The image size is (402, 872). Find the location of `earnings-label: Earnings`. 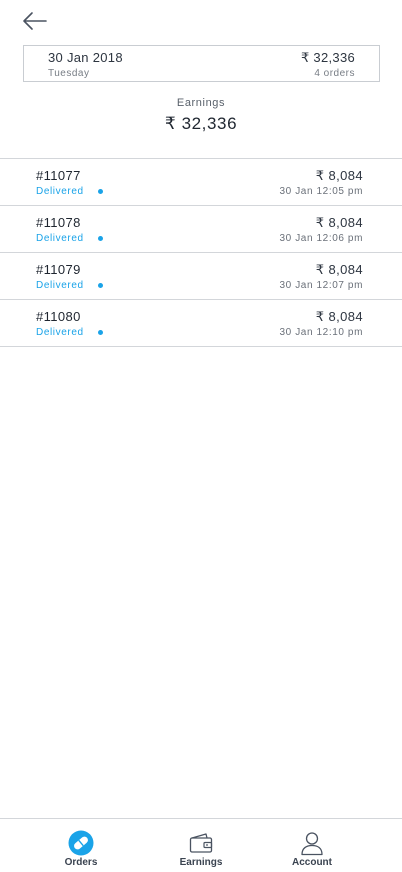

earnings-label: Earnings is located at coordinates (201, 103).